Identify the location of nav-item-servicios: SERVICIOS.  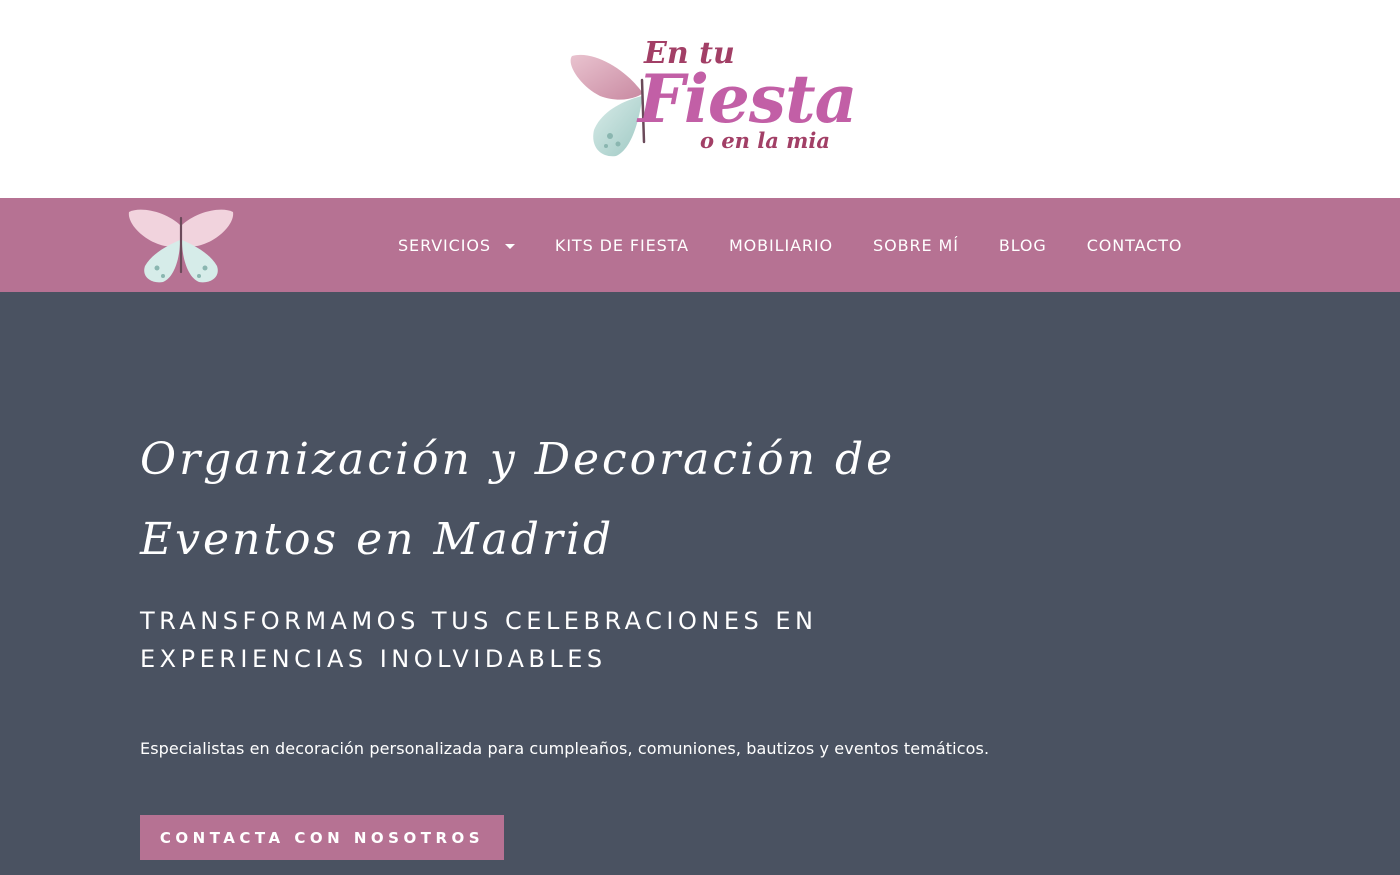
(456, 245).